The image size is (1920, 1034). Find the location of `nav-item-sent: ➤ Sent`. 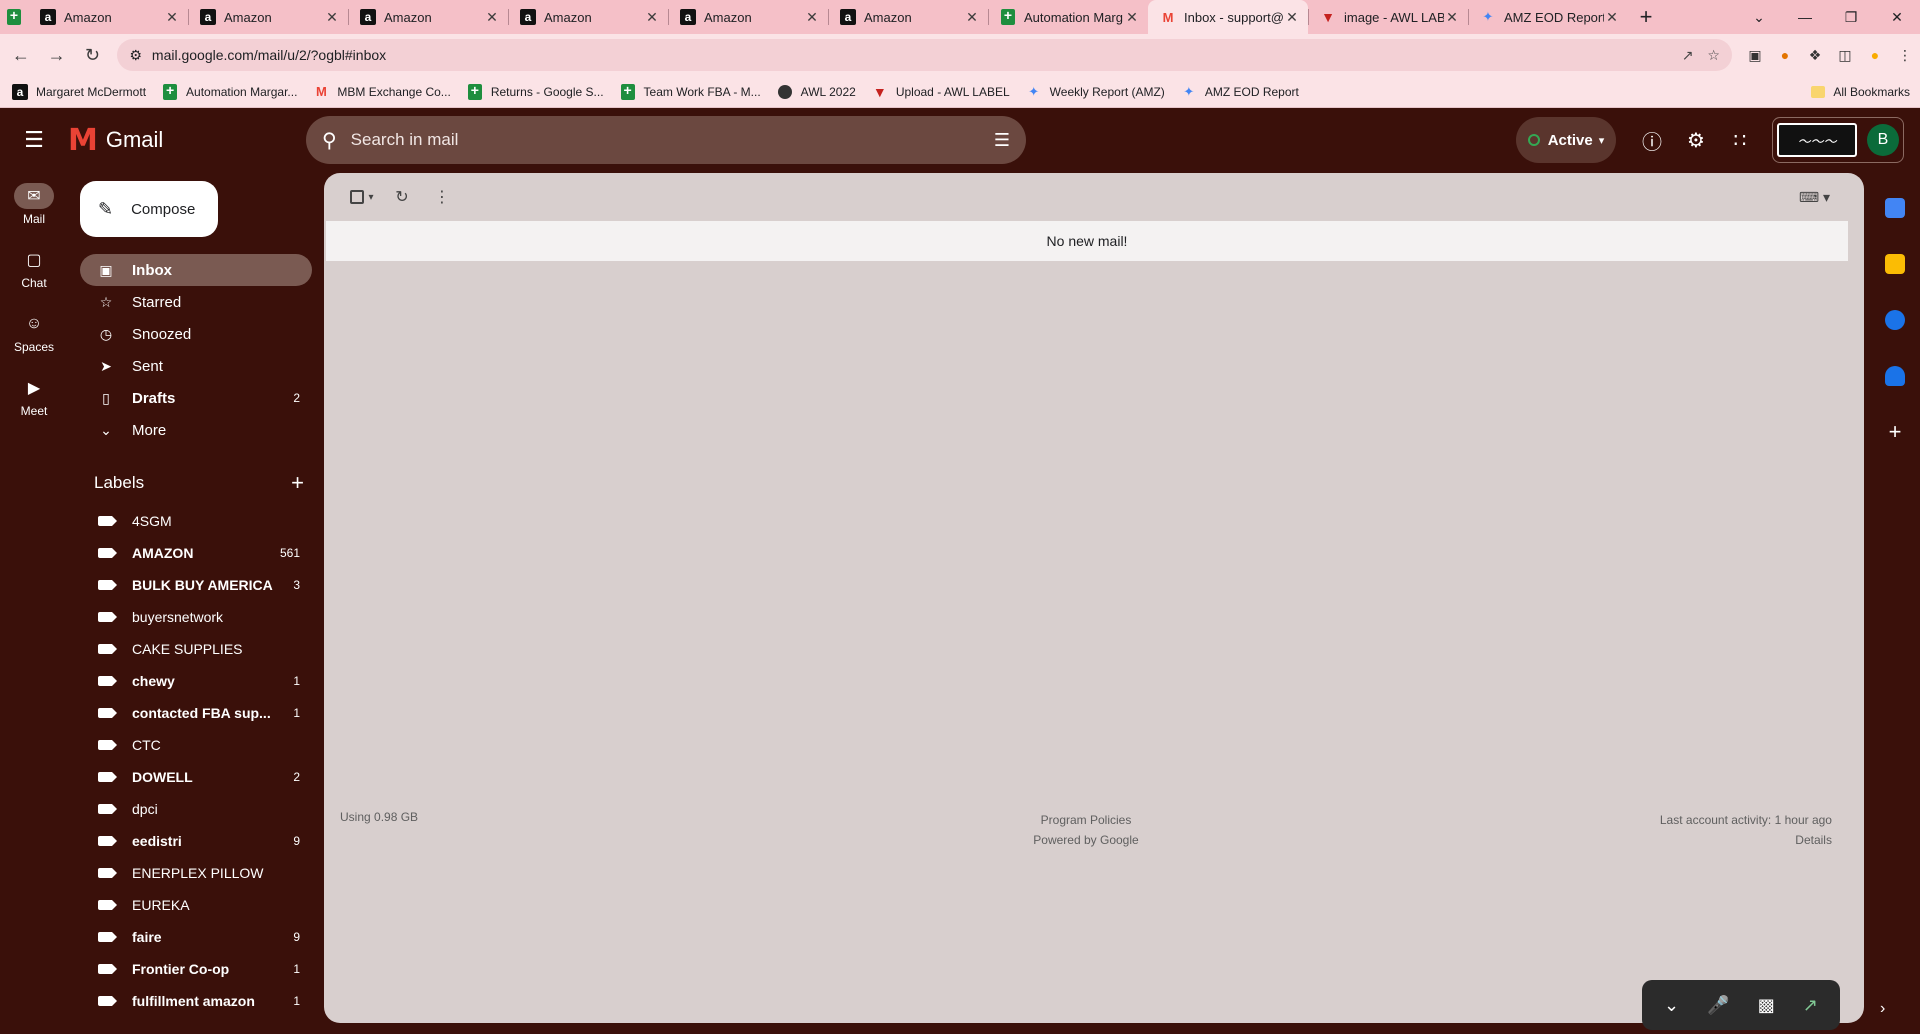

nav-item-sent: ➤ Sent is located at coordinates (196, 366).